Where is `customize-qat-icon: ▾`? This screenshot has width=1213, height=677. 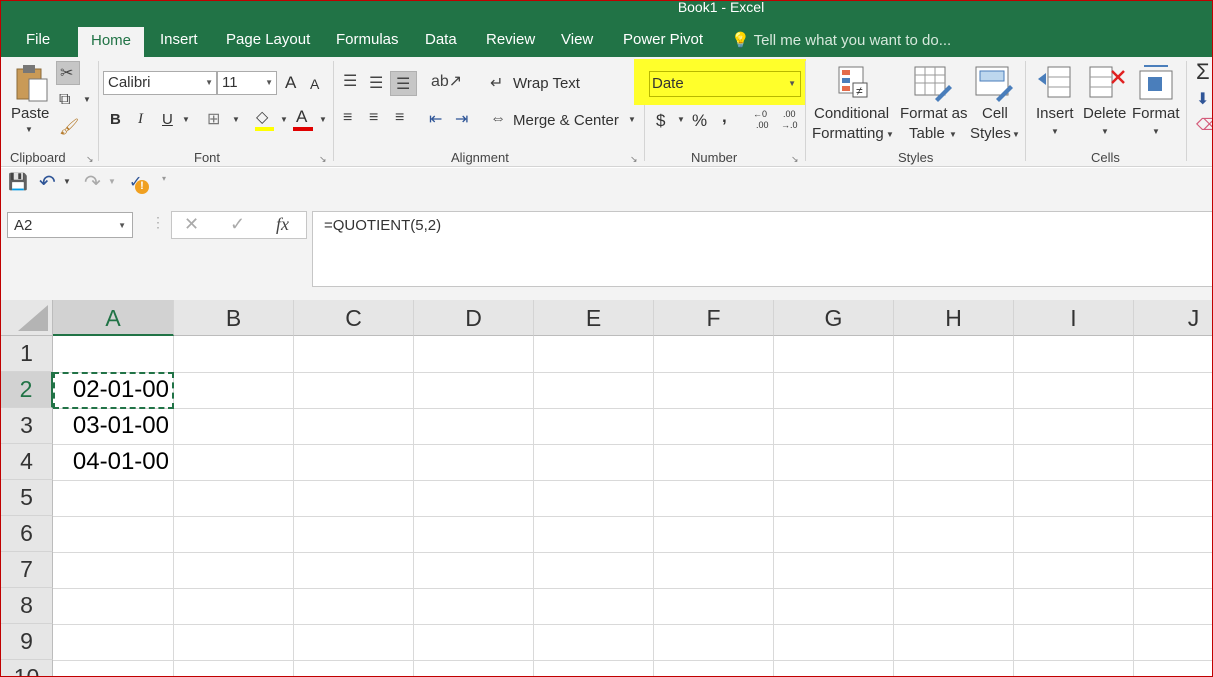
customize-qat-icon: ▾ is located at coordinates (164, 178).